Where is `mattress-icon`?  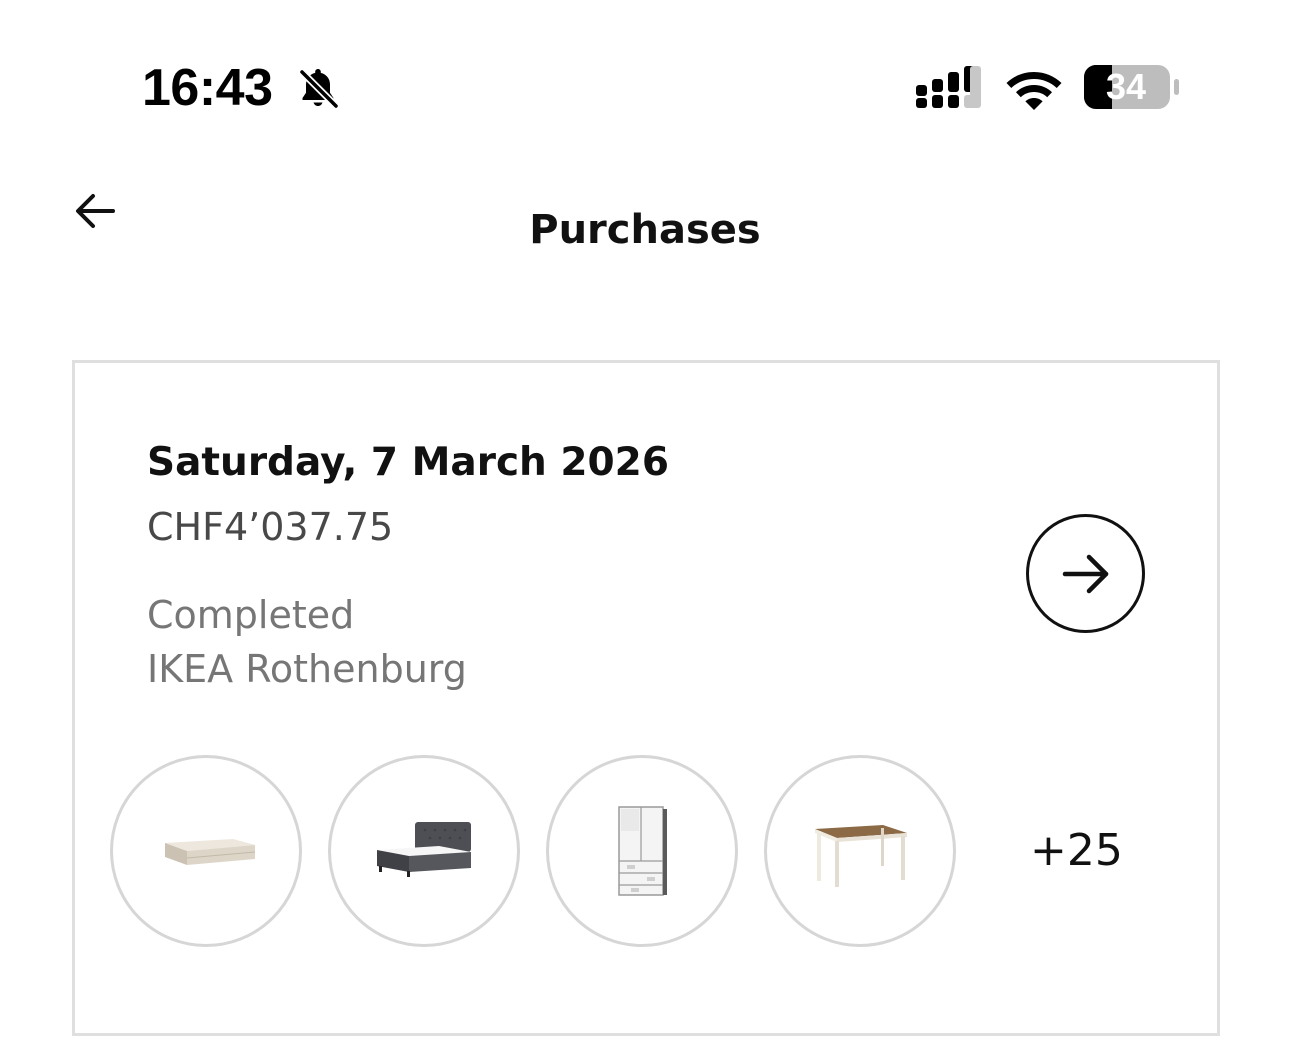
mattress-icon is located at coordinates (210, 852).